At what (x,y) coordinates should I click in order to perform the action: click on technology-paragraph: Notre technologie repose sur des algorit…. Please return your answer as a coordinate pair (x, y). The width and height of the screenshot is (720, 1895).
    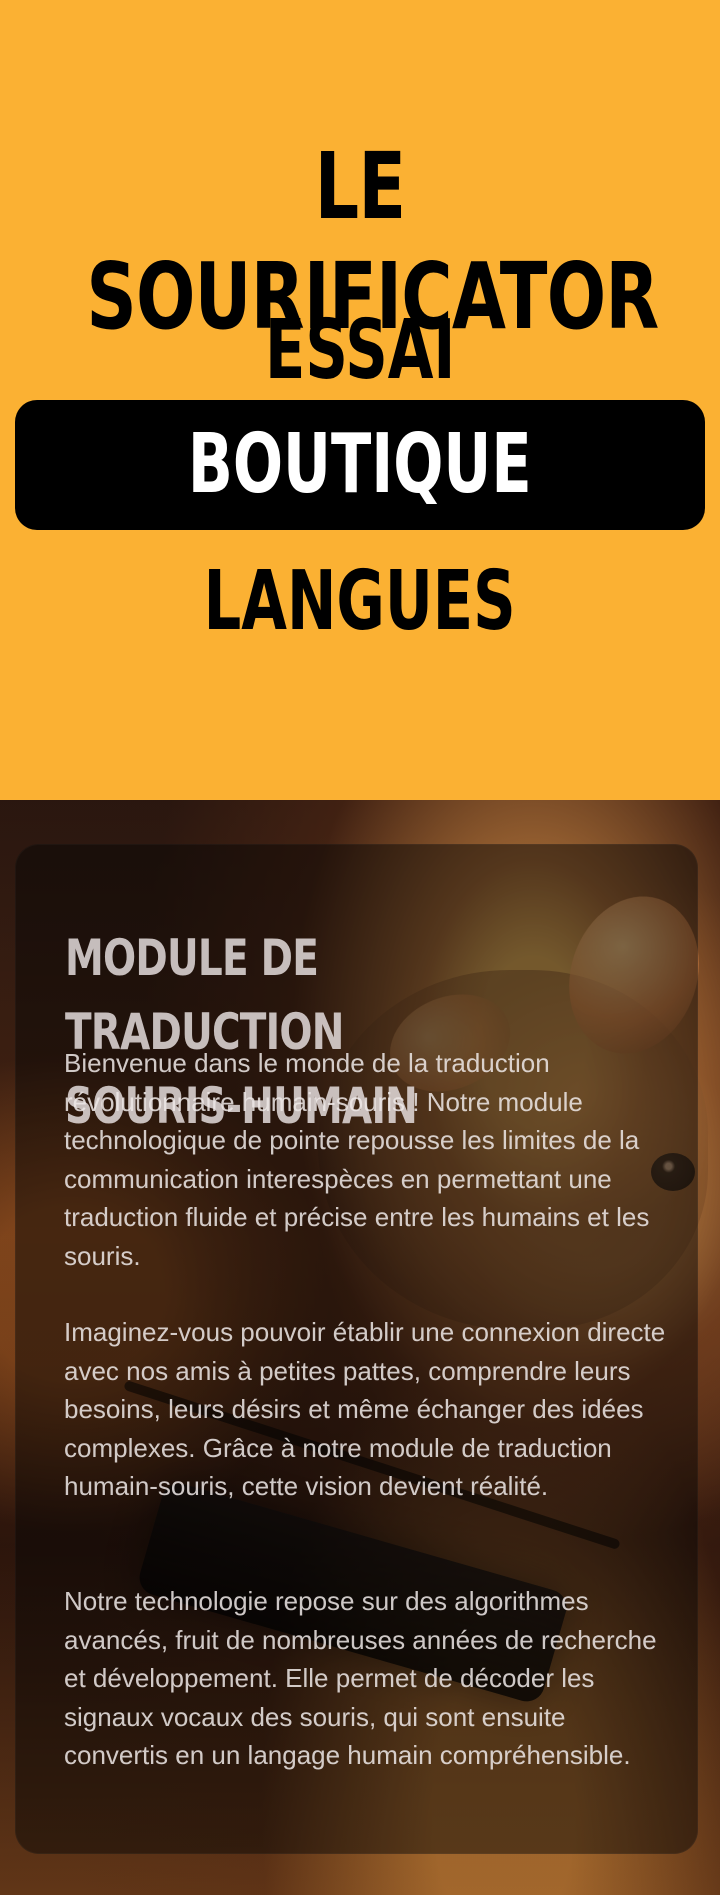
    Looking at the image, I should click on (360, 1678).